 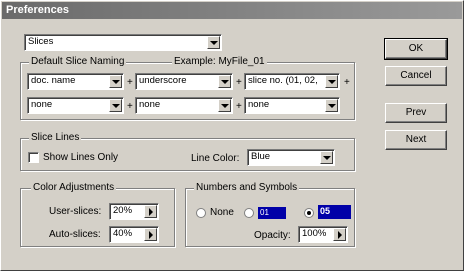 I want to click on naming-field-2-3-value: none, so click(x=259, y=104).